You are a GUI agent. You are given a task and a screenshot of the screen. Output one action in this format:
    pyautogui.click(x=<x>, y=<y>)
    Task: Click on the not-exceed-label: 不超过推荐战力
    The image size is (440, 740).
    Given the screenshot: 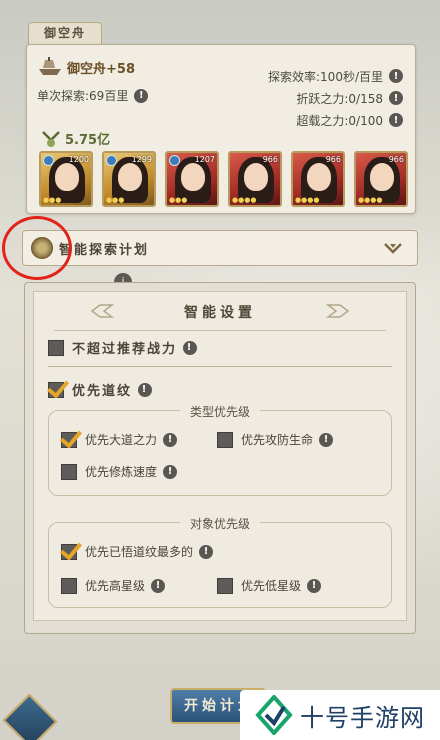 What is the action you would take?
    pyautogui.click(x=125, y=349)
    